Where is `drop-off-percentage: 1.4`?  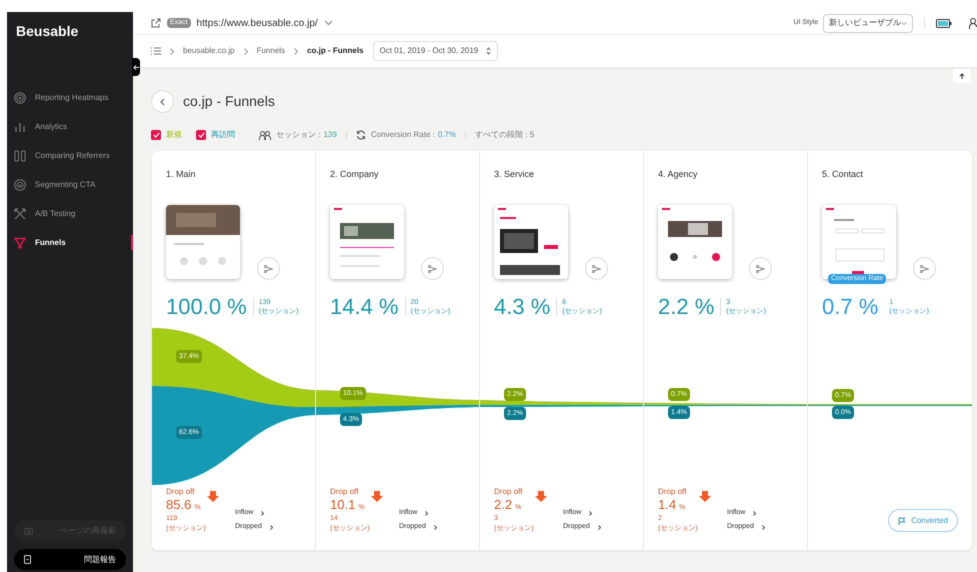 drop-off-percentage: 1.4 is located at coordinates (667, 505).